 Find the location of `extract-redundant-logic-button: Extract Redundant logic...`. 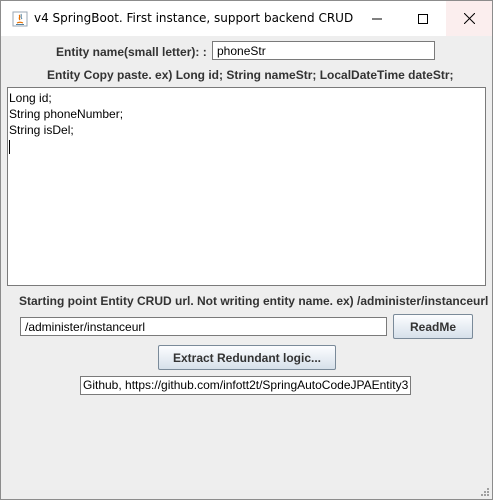

extract-redundant-logic-button: Extract Redundant logic... is located at coordinates (247, 357).